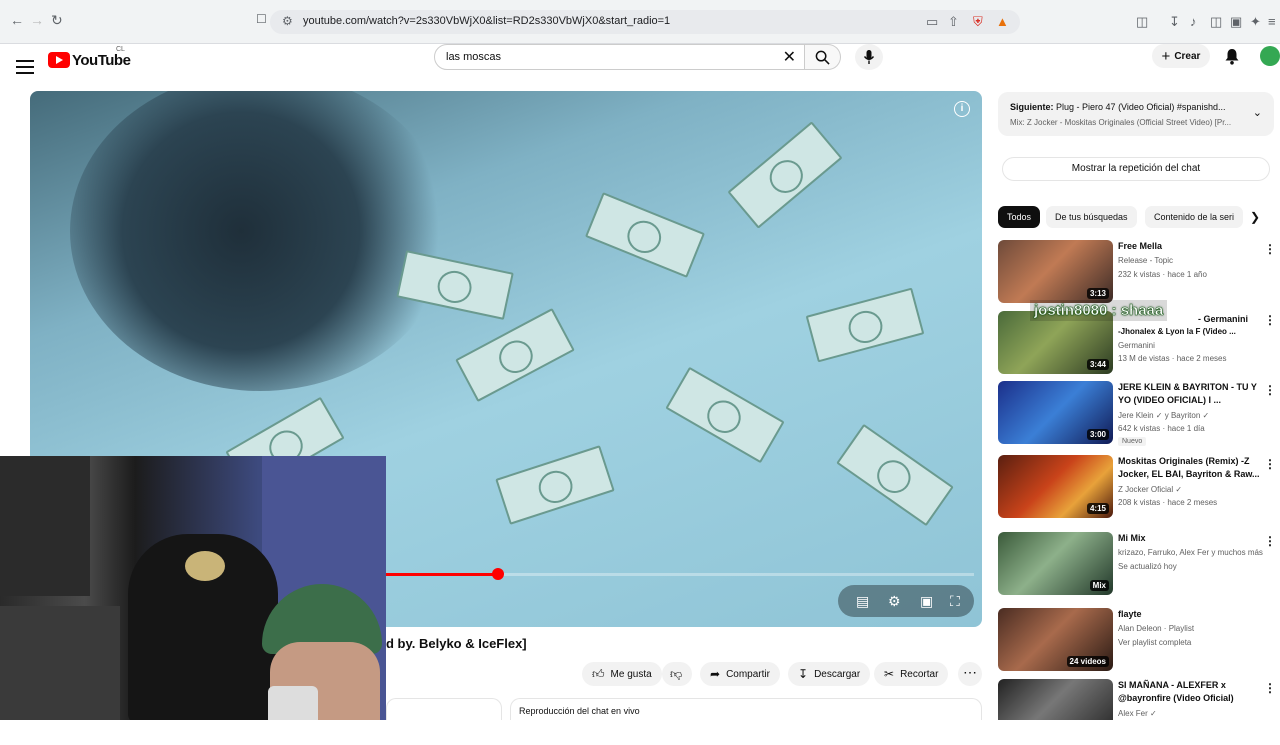  What do you see at coordinates (1055, 639) in the screenshot?
I see `playlist-thumbnail: 24 videos` at bounding box center [1055, 639].